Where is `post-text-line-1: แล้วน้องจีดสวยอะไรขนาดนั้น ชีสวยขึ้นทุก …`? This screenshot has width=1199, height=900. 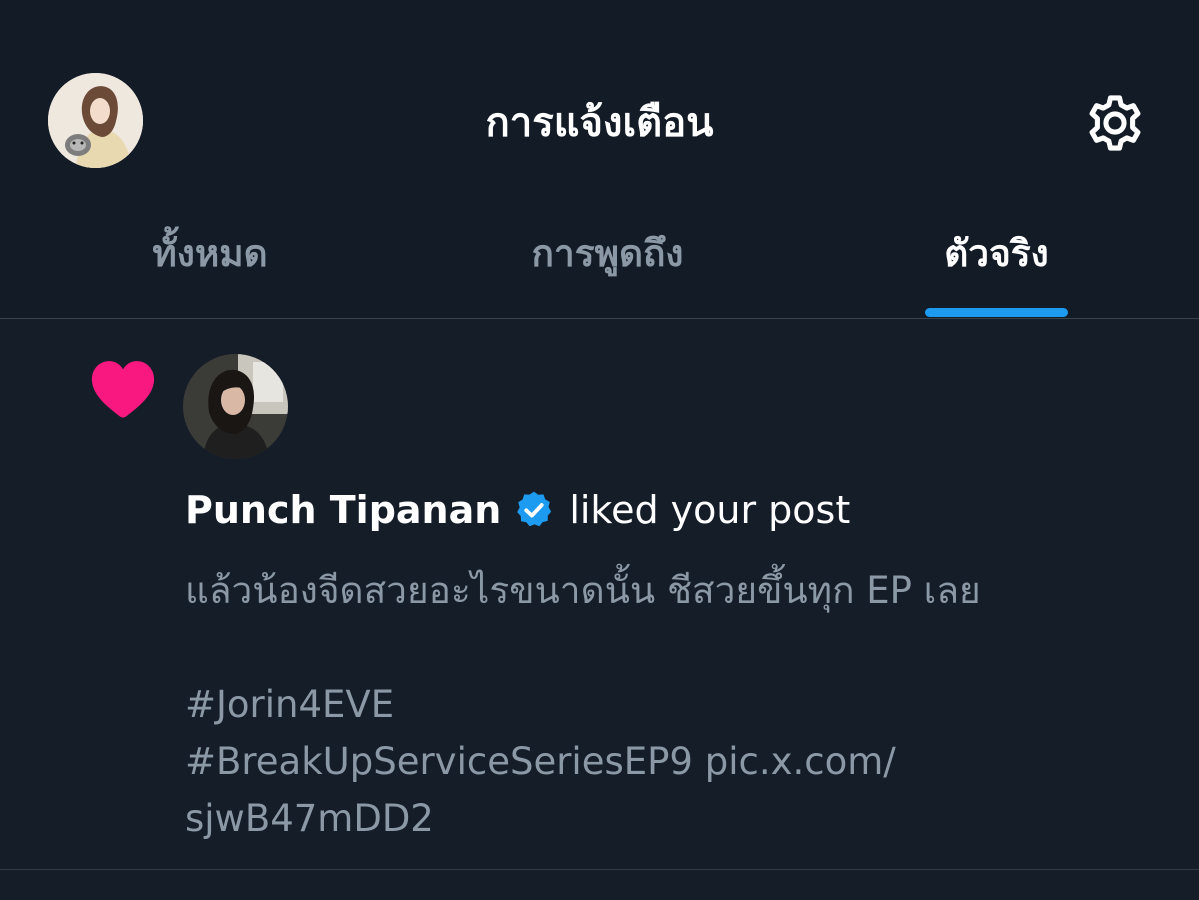
post-text-line-1: แล้วน้องจีดสวยอะไรขนาดนั้น ชีสวยขึ้นทุก … is located at coordinates (583, 590).